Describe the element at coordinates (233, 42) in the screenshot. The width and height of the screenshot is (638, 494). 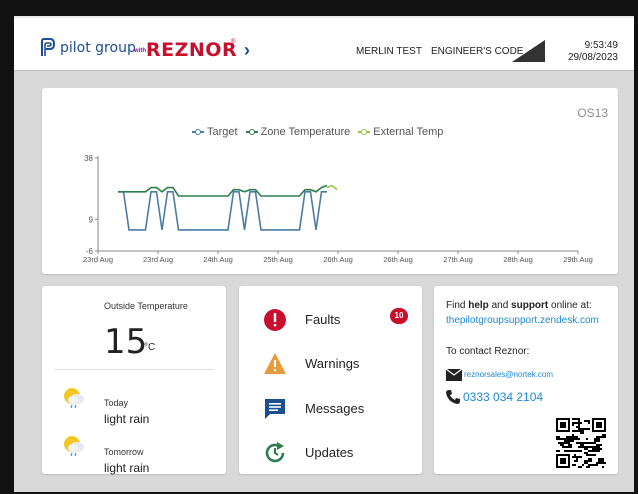
I see `registered-mark: ®` at that location.